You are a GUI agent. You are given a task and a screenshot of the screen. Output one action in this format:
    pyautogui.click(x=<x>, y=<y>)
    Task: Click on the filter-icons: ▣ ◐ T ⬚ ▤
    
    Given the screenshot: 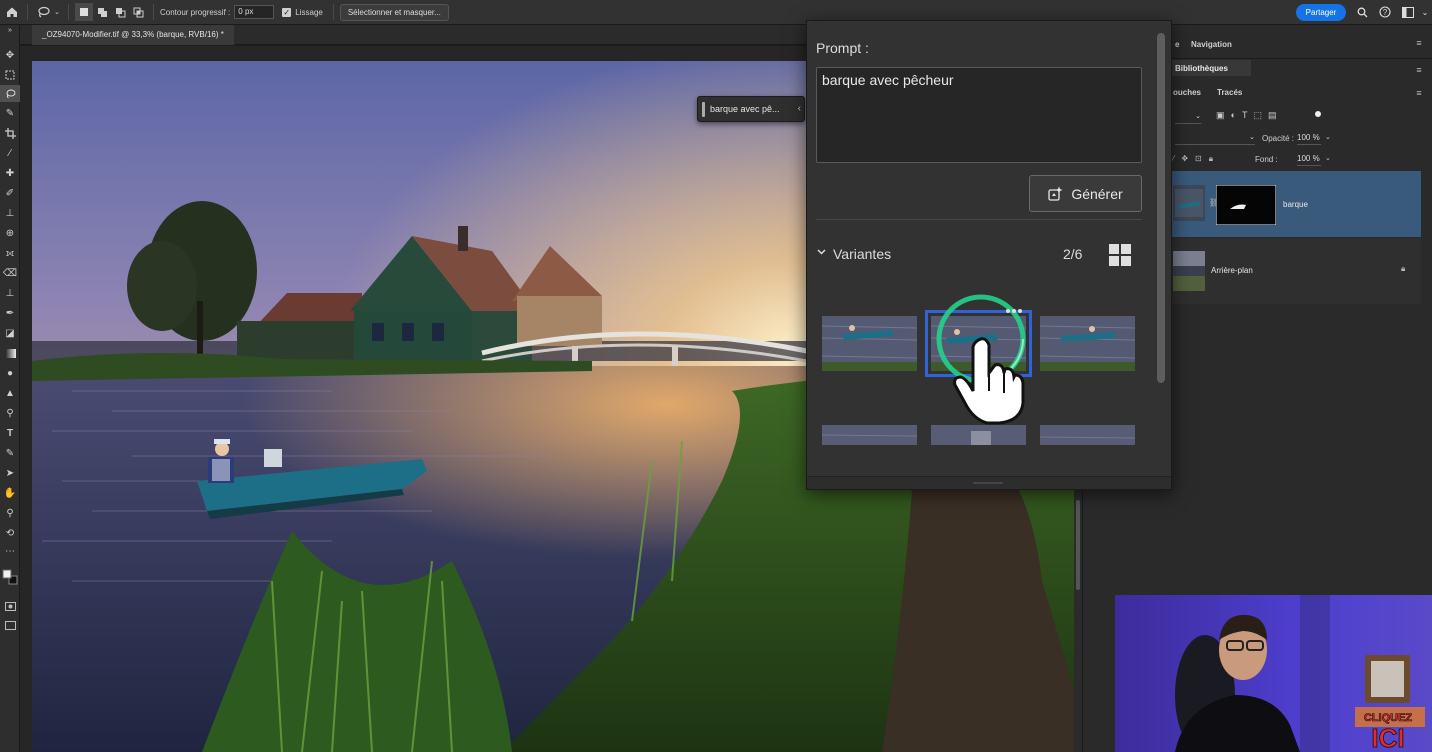 What is the action you would take?
    pyautogui.click(x=1246, y=115)
    